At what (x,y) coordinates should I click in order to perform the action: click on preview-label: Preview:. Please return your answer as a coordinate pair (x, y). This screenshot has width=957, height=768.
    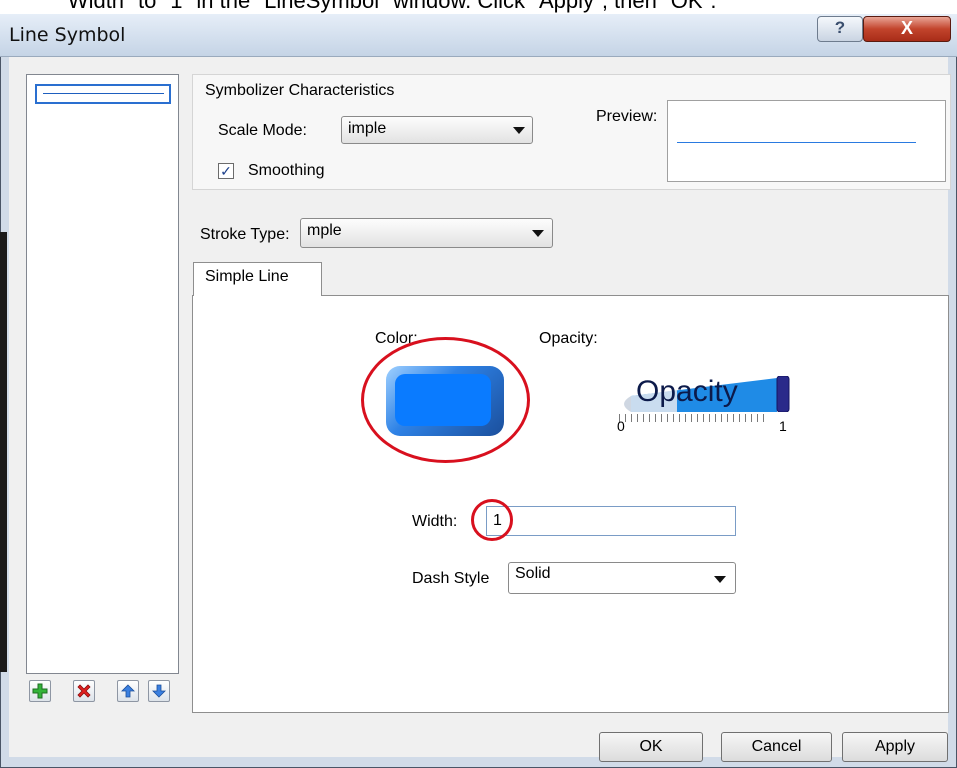
    Looking at the image, I should click on (627, 116).